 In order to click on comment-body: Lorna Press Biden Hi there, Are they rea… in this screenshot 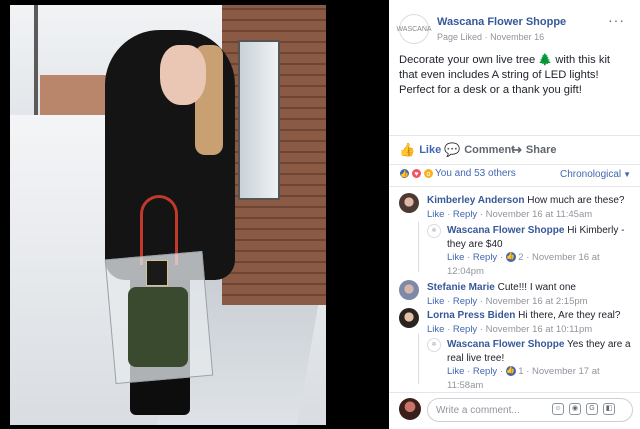, I will do `click(531, 322)`.